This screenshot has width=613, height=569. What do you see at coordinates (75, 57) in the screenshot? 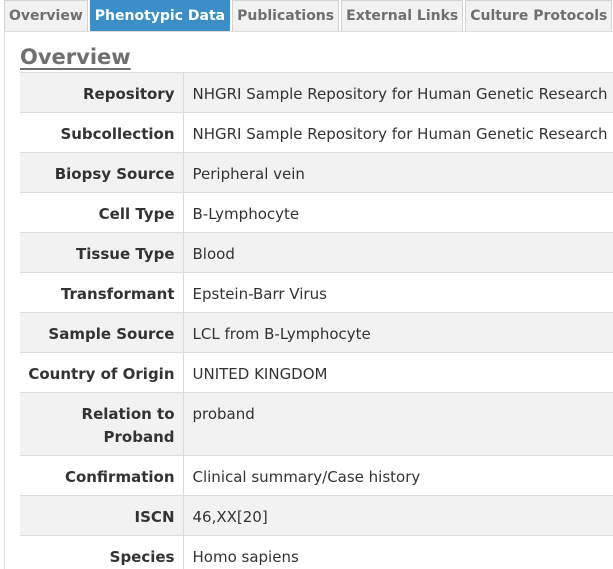
I see `section-title: Overview` at bounding box center [75, 57].